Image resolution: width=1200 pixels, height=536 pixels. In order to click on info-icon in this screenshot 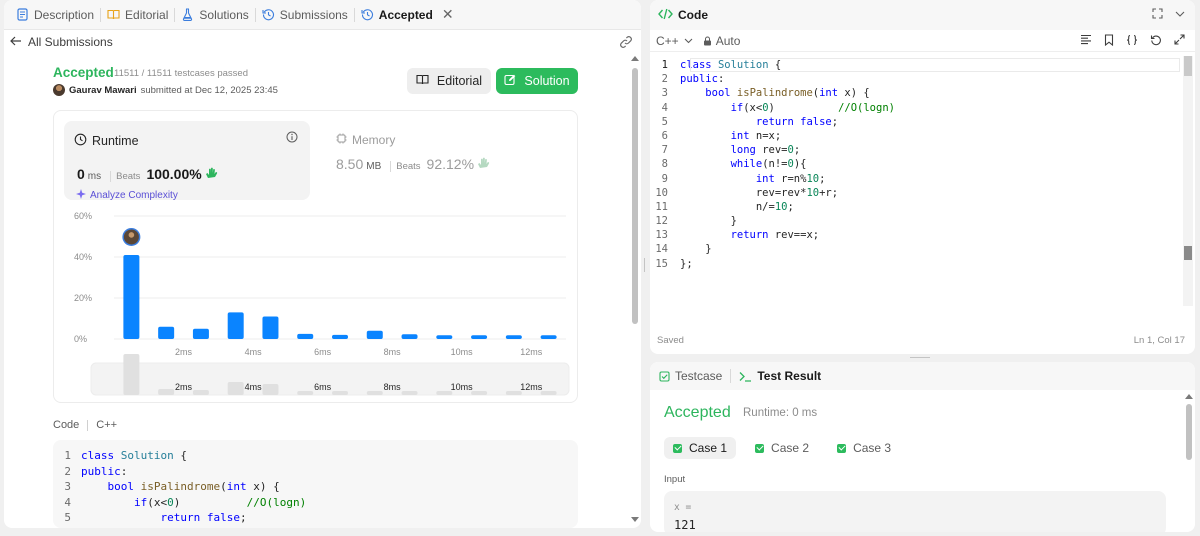, I will do `click(292, 138)`.